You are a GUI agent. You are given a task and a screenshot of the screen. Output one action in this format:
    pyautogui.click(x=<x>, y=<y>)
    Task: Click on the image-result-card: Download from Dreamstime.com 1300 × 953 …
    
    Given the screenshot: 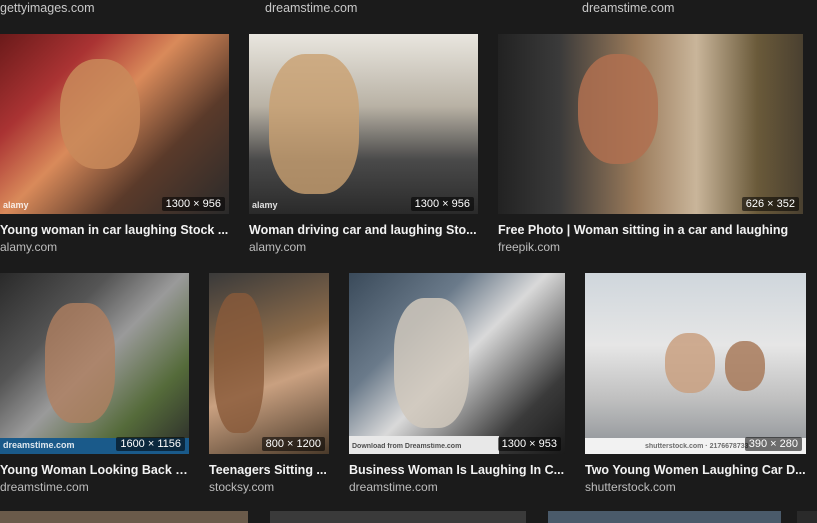 What is the action you would take?
    pyautogui.click(x=457, y=385)
    